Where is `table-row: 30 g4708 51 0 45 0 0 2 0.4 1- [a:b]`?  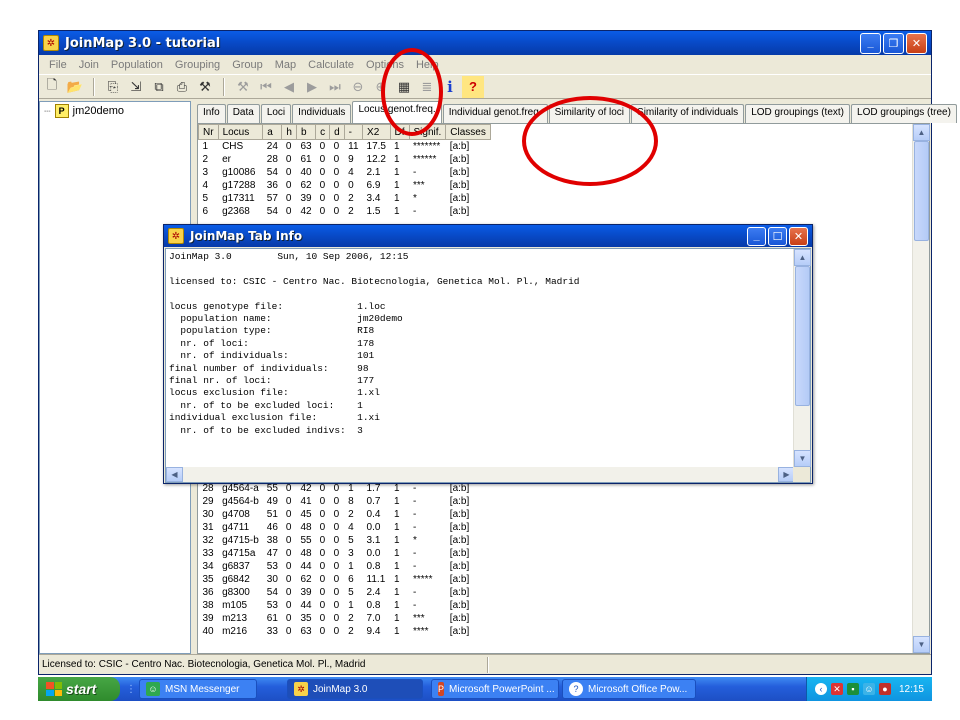
table-row: 30 g4708 51 0 45 0 0 2 0.4 1- [a:b] is located at coordinates (345, 514).